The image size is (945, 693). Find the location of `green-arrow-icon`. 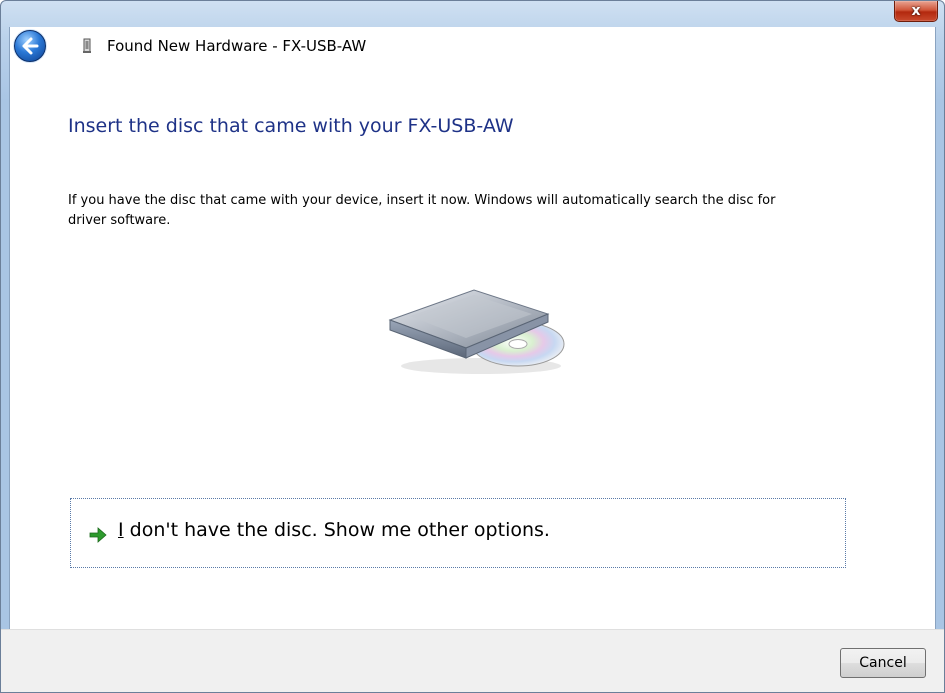

green-arrow-icon is located at coordinates (98, 535).